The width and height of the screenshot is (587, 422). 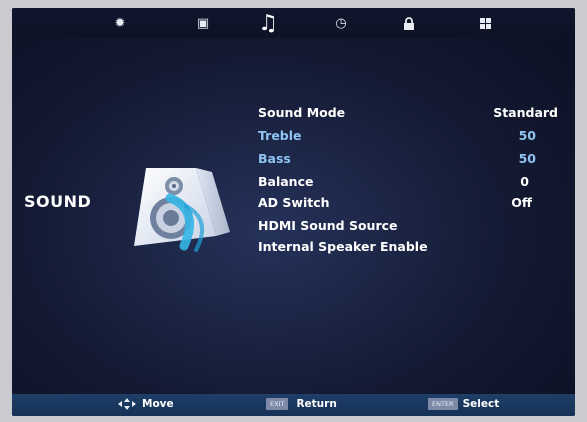 I want to click on exit-key-icon: EXIT, so click(x=277, y=404).